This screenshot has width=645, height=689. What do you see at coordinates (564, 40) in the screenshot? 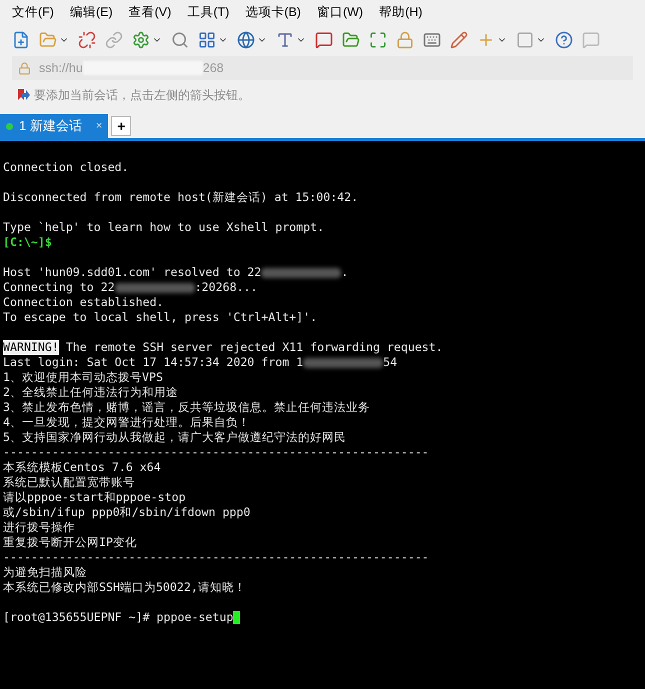
I see `help-icon` at bounding box center [564, 40].